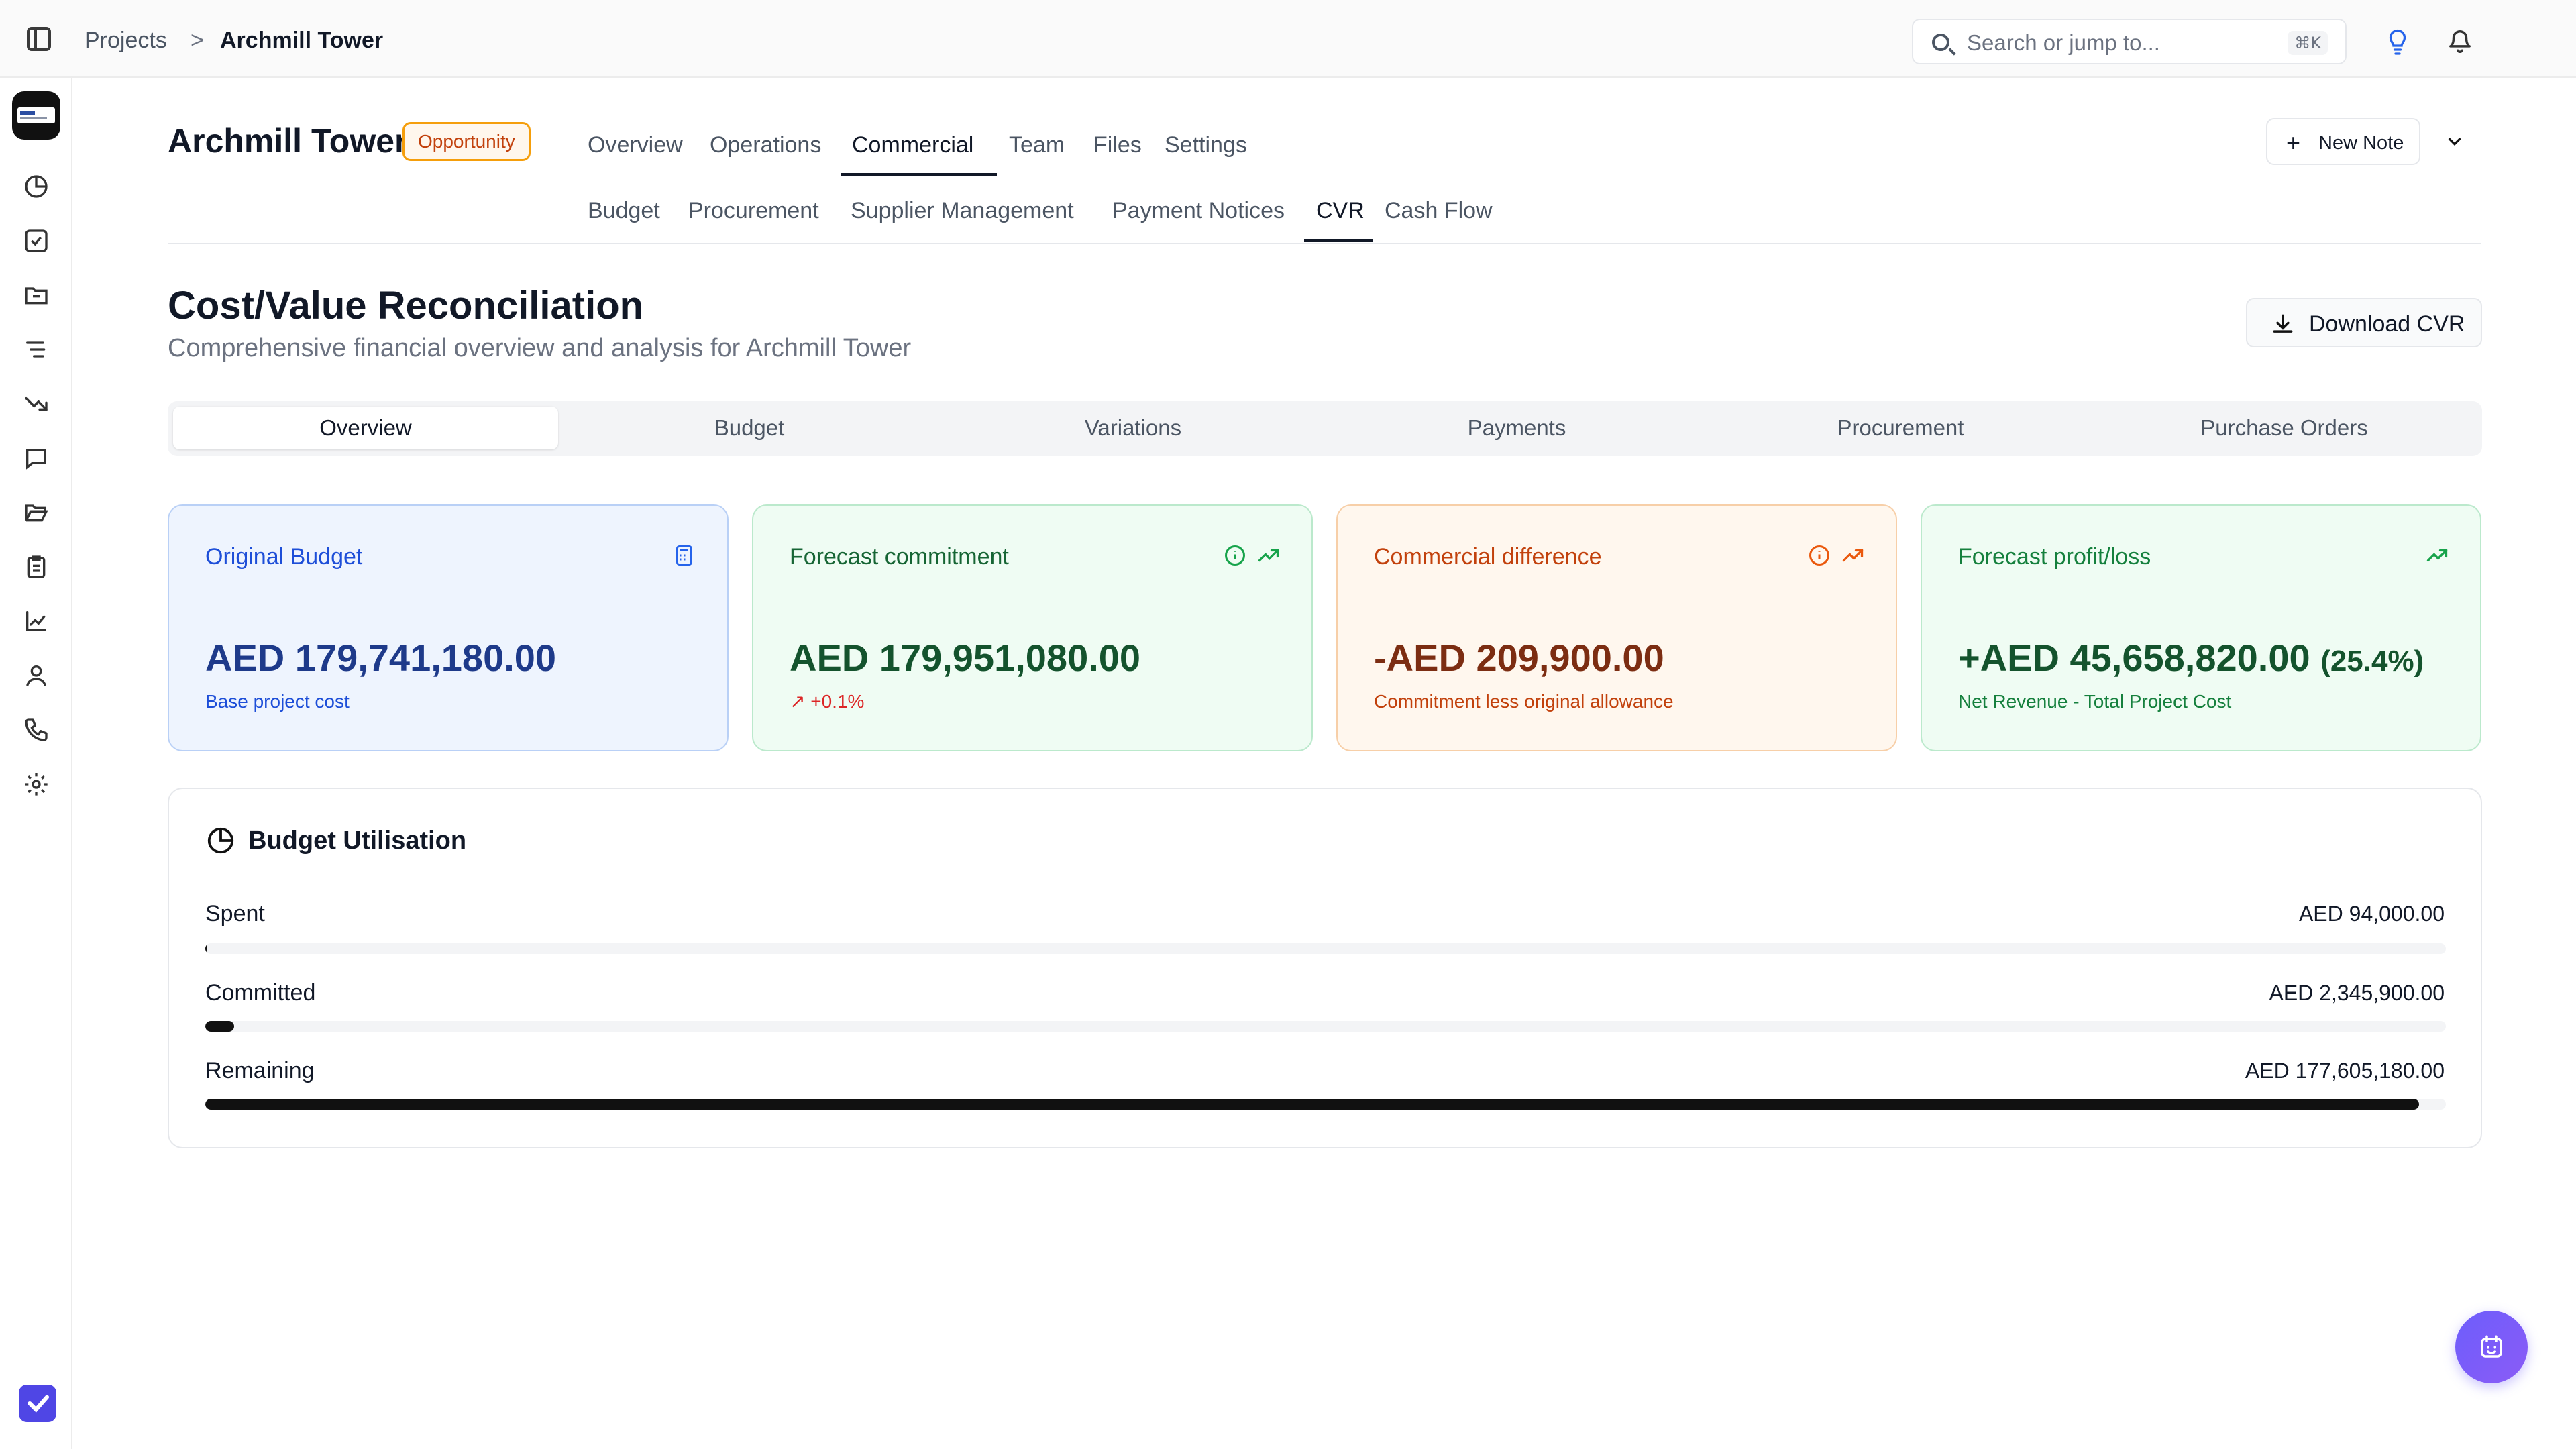 The height and width of the screenshot is (1449, 2576). I want to click on tab-overview: Overview, so click(635, 145).